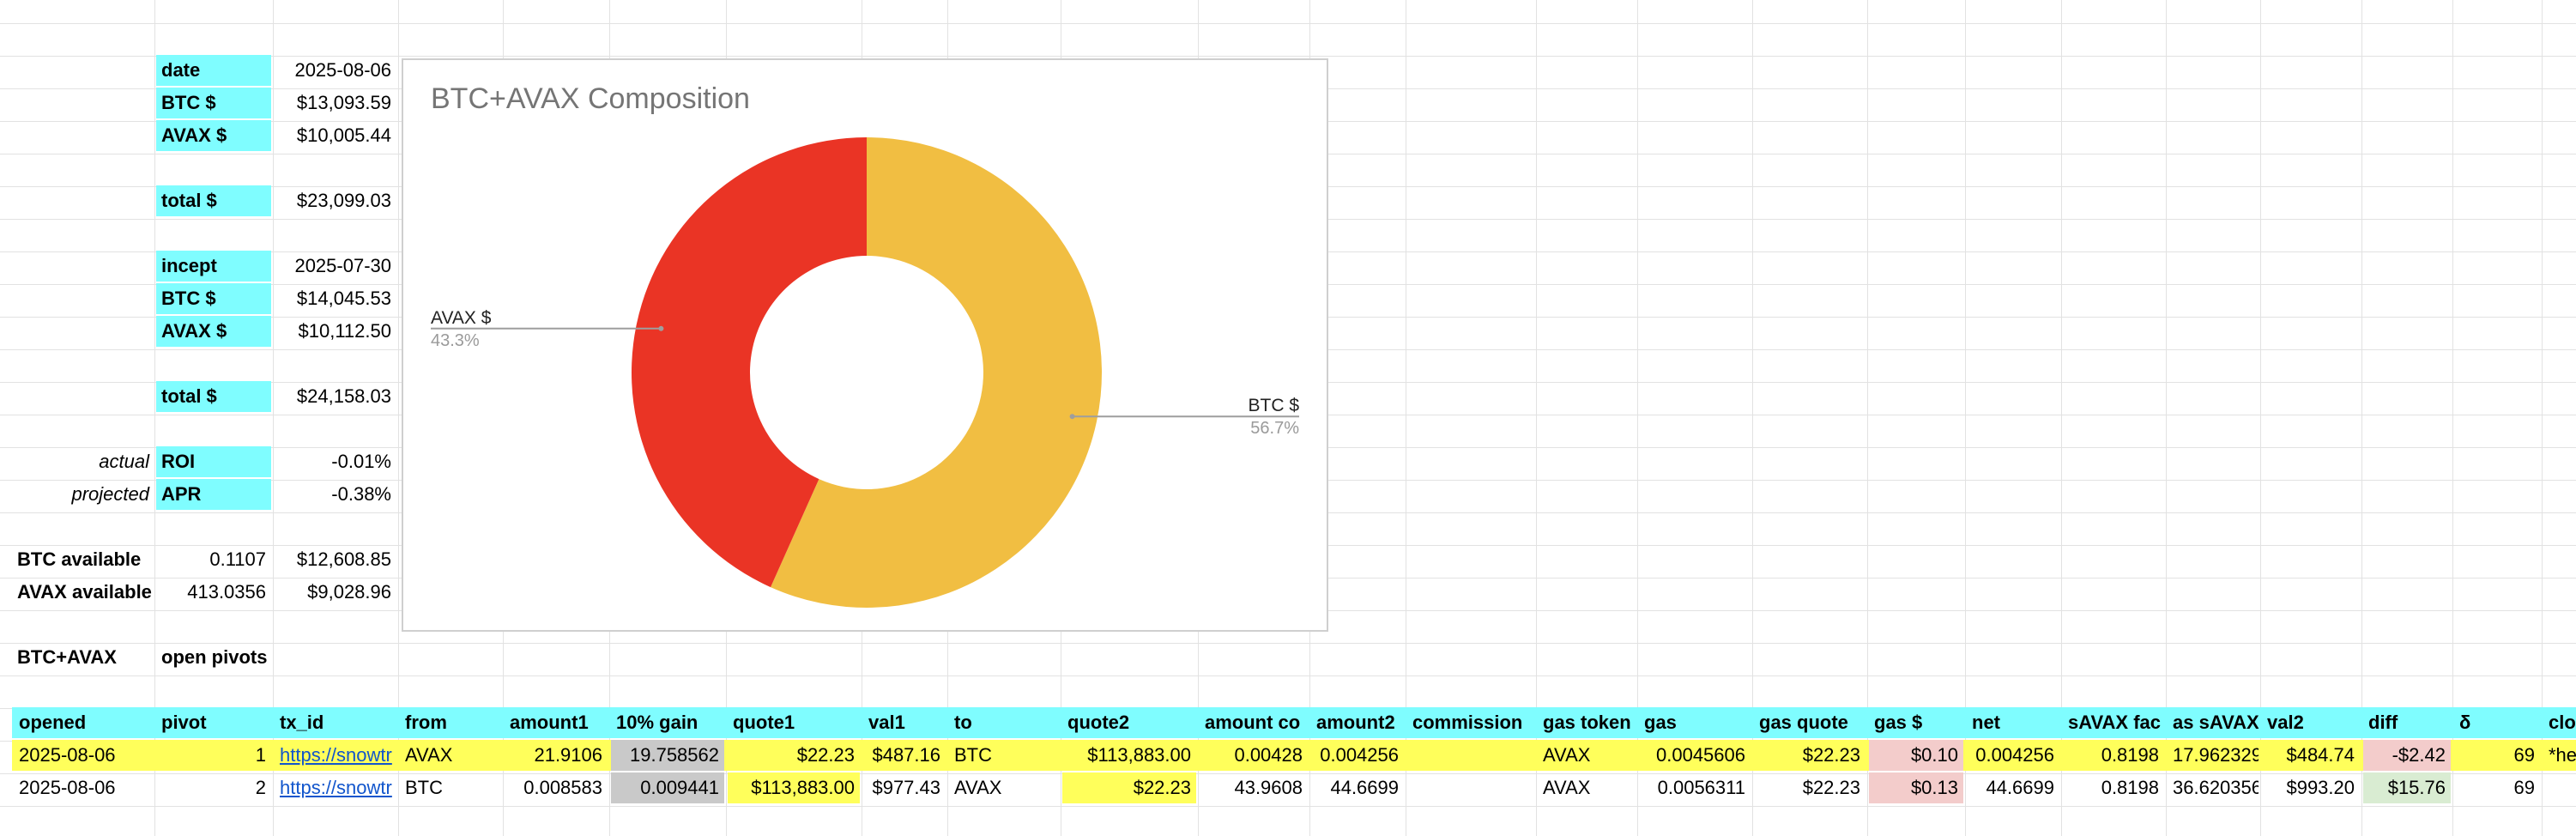 The image size is (2576, 836). Describe the element at coordinates (83, 559) in the screenshot. I see `btc-available-label: BTC available` at that location.